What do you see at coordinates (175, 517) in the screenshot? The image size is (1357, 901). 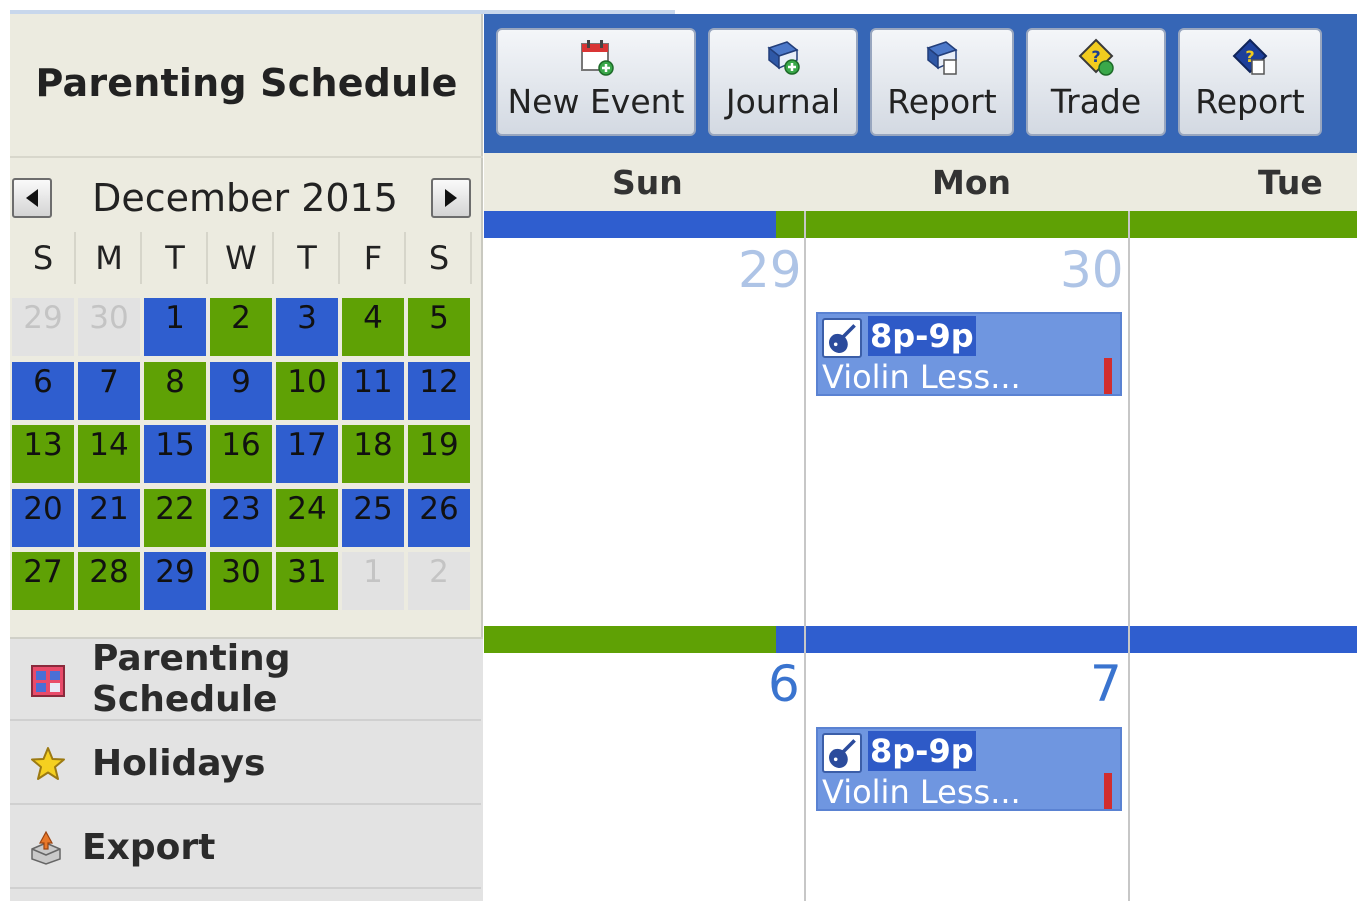 I see `mini-calendar-day: 22` at bounding box center [175, 517].